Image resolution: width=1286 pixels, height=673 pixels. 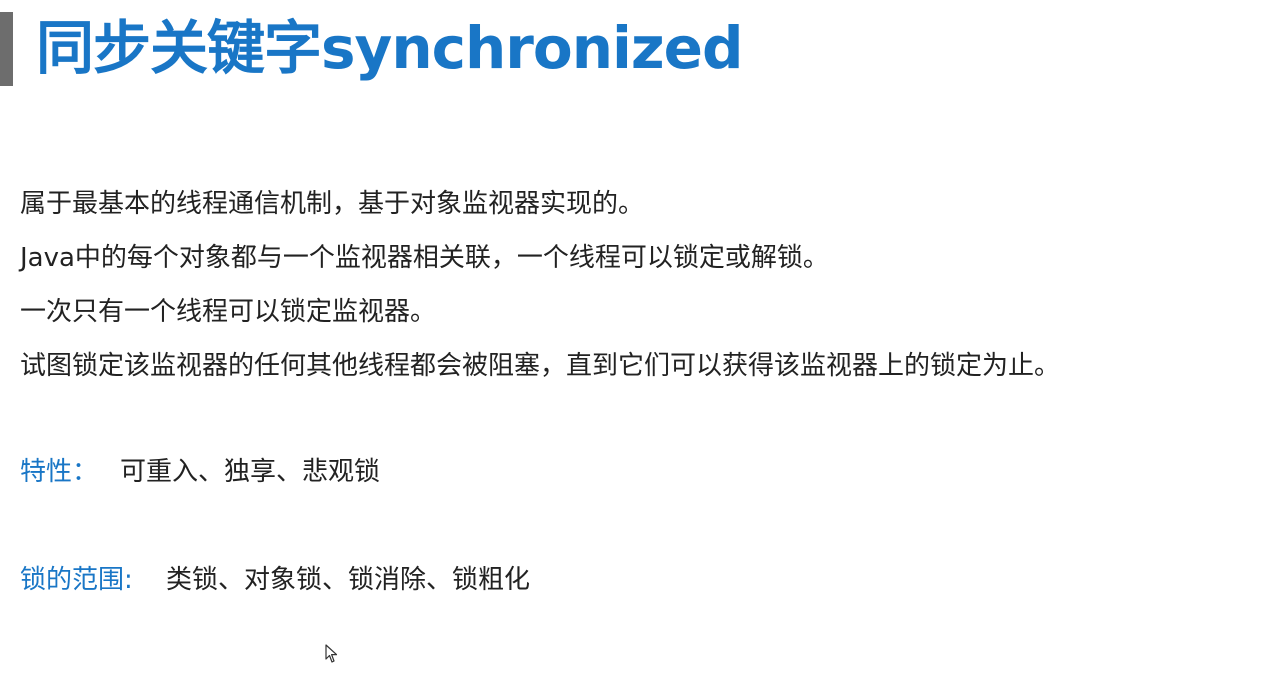 What do you see at coordinates (331, 653) in the screenshot?
I see `mouse-pointer-icon` at bounding box center [331, 653].